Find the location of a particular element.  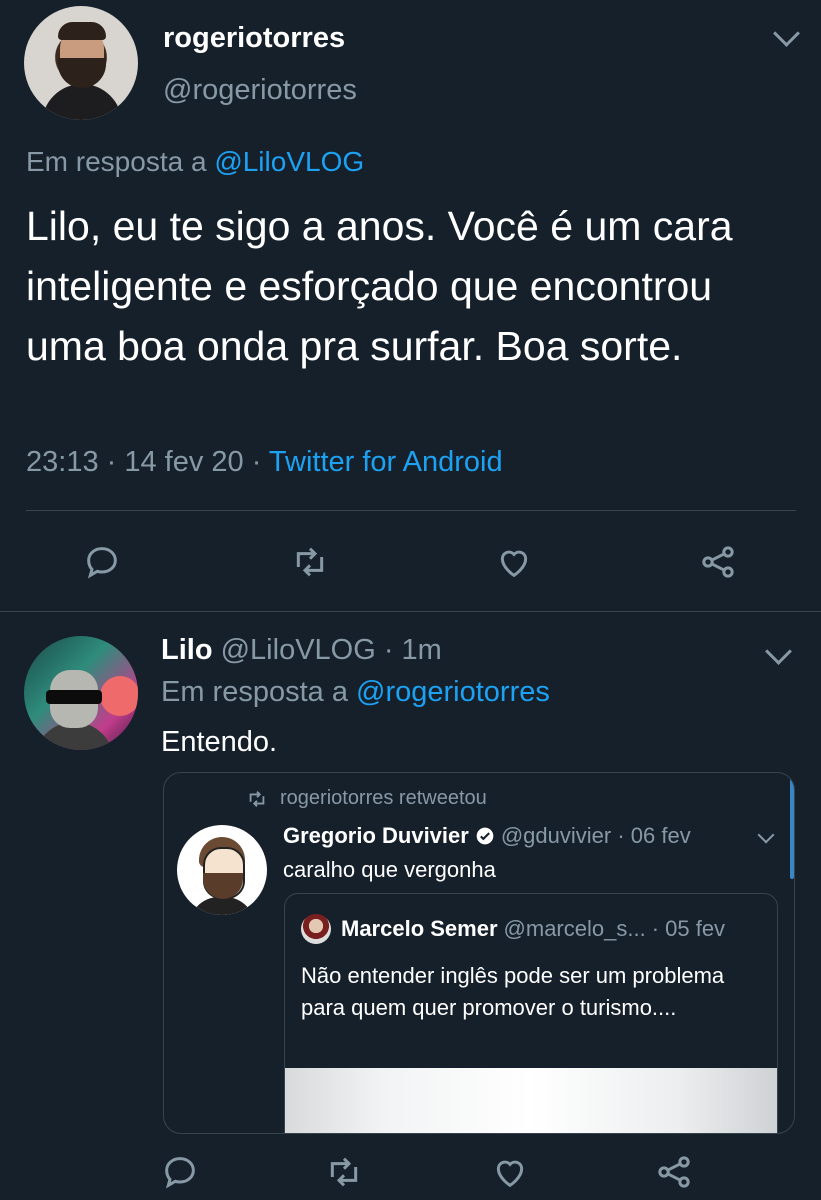

author-name: Gregorio Duvivier is located at coordinates (376, 836).